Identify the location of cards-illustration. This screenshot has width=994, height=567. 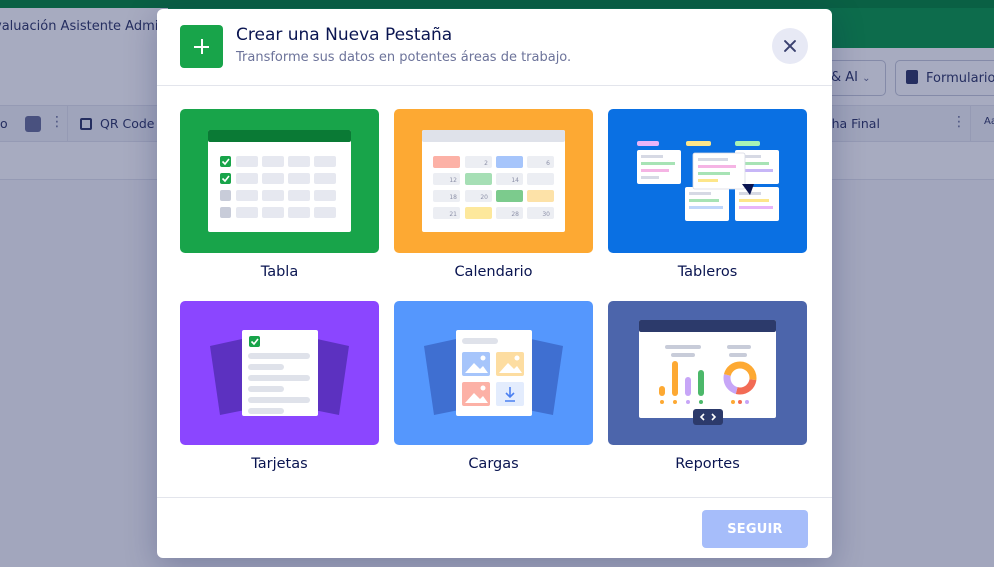
(279, 373).